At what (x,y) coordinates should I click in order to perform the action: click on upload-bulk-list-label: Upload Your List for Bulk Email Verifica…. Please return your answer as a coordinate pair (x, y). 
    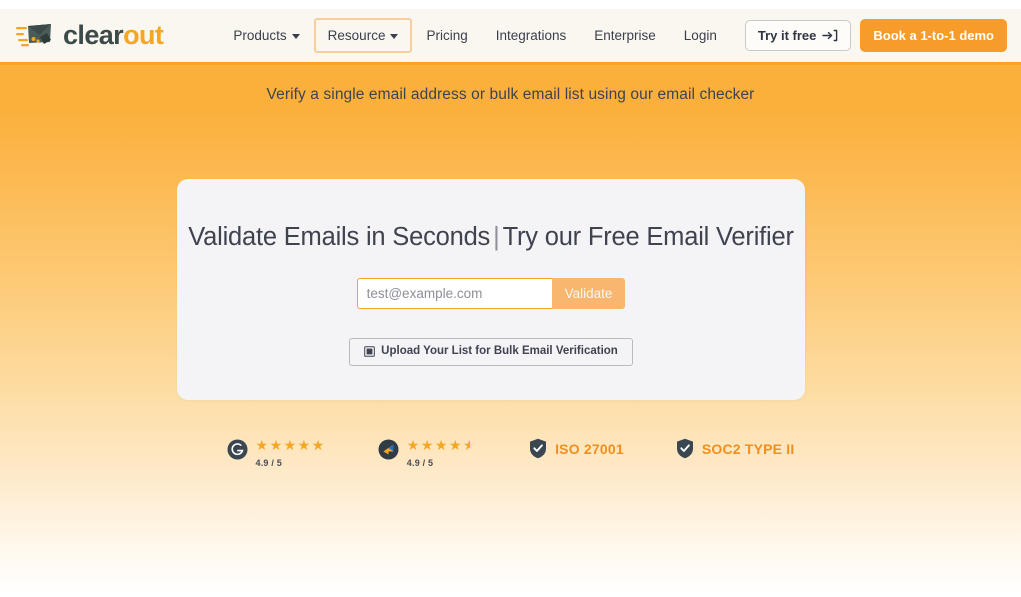
    Looking at the image, I should click on (499, 351).